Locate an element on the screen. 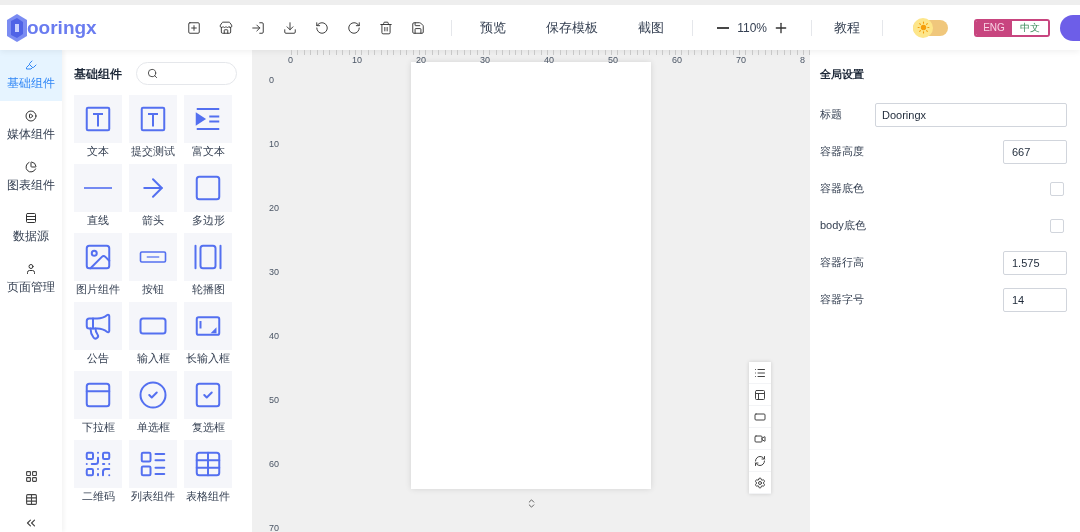 This screenshot has width=1080, height=532. checkbox-icon is located at coordinates (208, 395).